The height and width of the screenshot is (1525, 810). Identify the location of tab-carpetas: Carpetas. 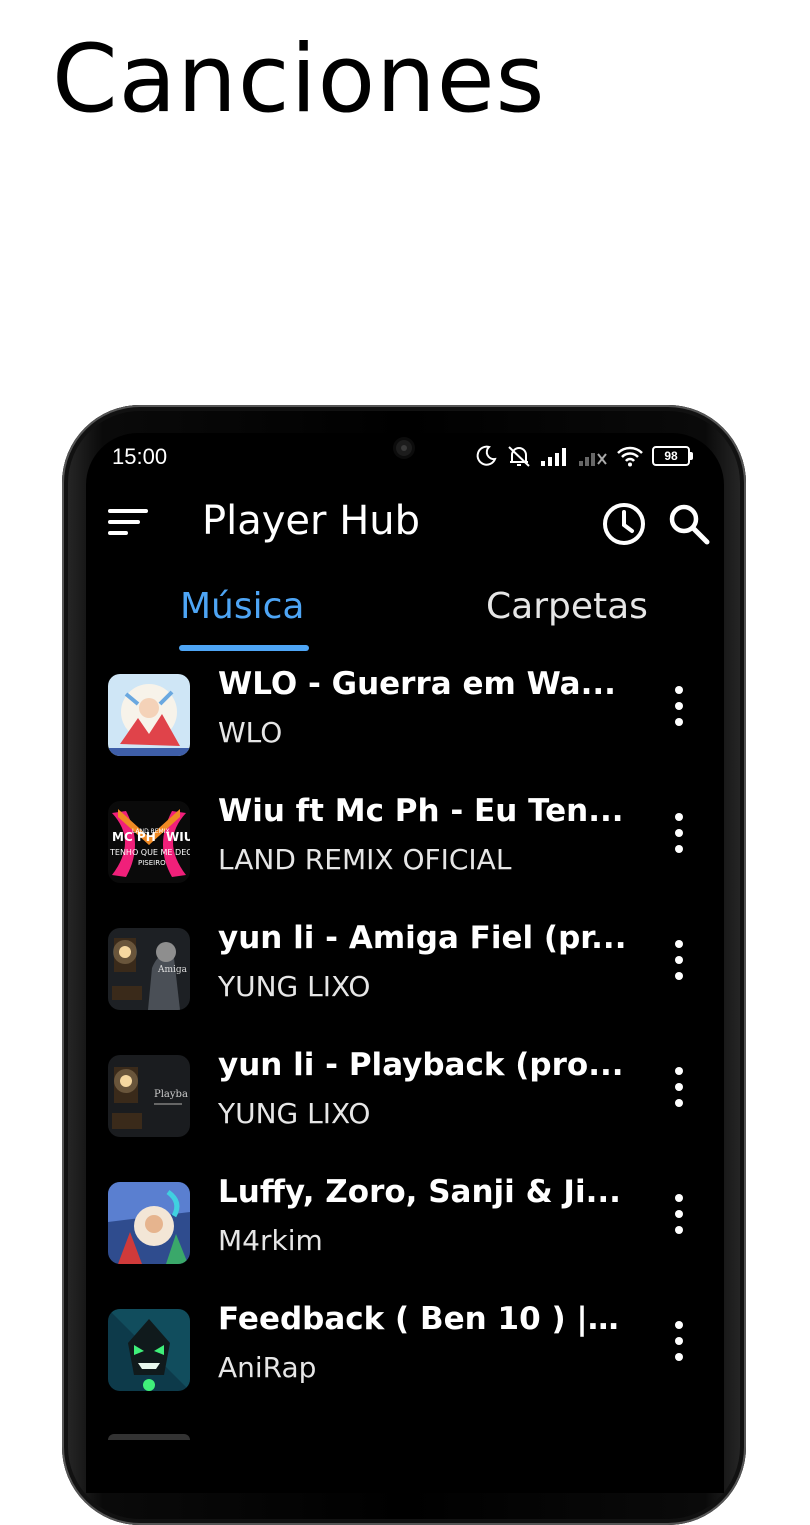
(567, 606).